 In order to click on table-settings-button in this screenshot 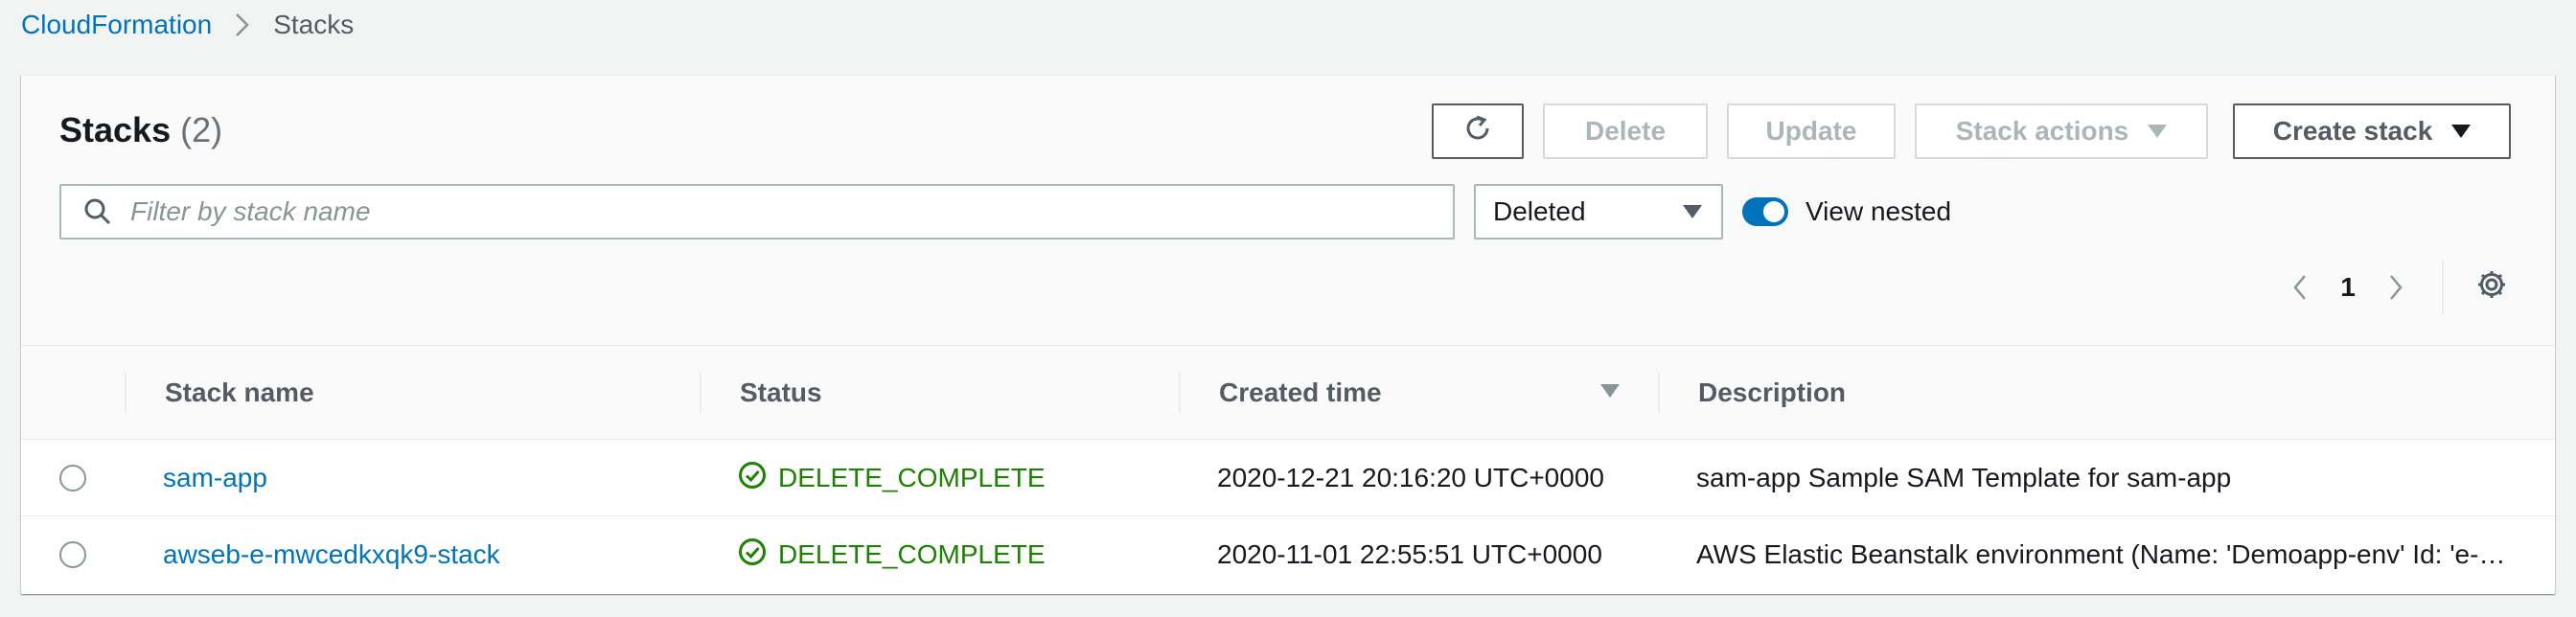, I will do `click(2491, 287)`.